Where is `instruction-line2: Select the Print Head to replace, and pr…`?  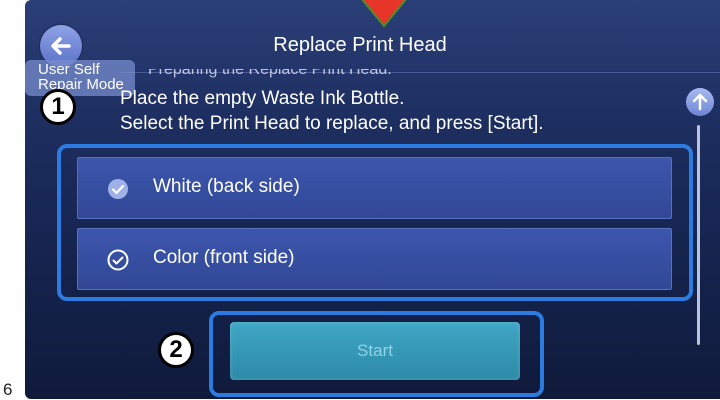
instruction-line2: Select the Print Head to replace, and pr… is located at coordinates (332, 123).